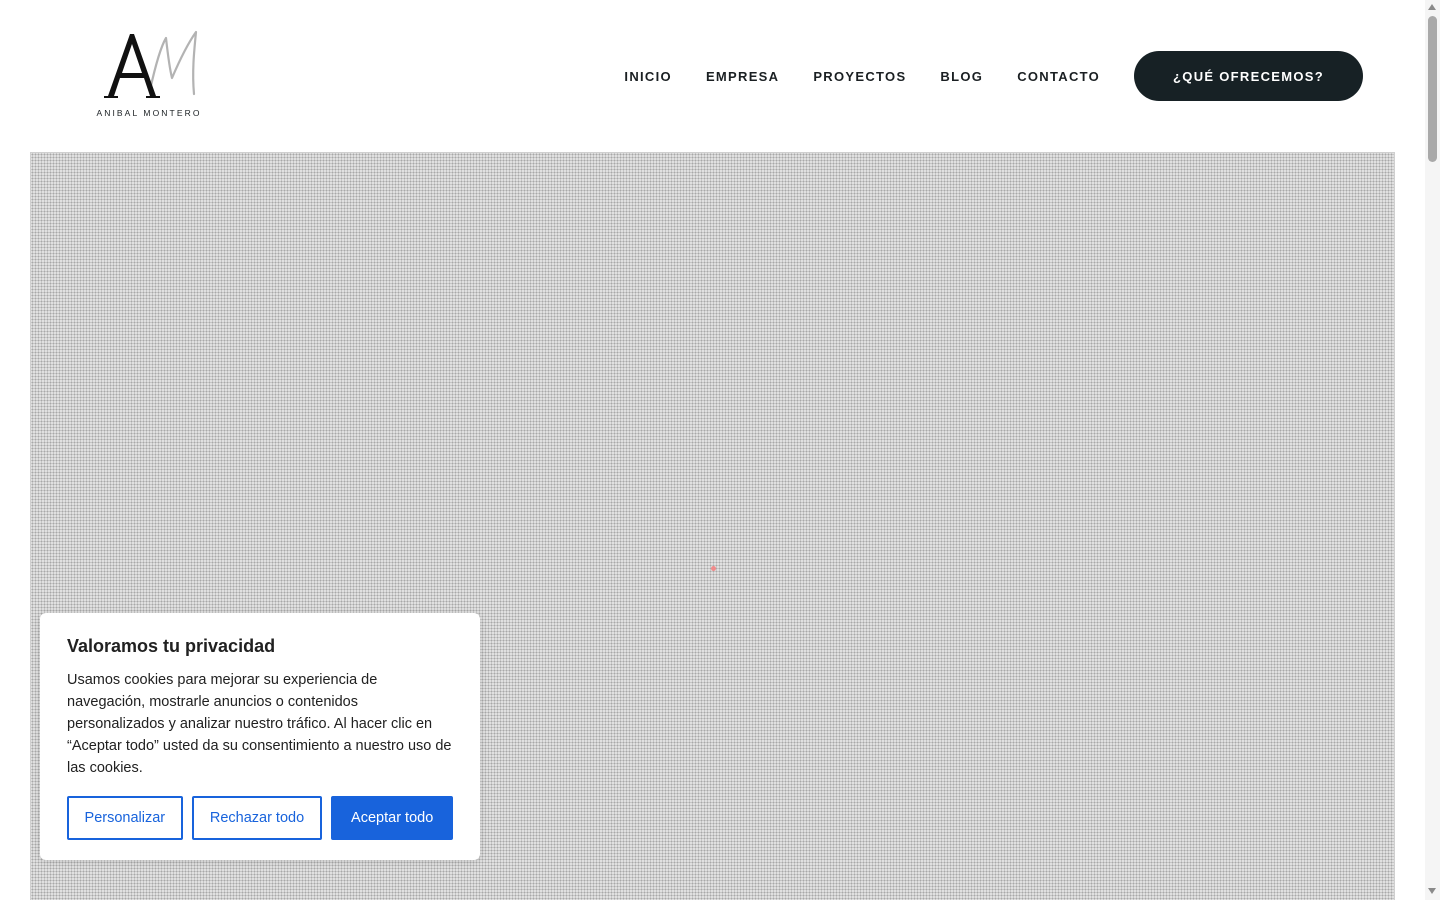 The image size is (1440, 900). What do you see at coordinates (648, 76) in the screenshot?
I see `nav-item-inicio: INICIO` at bounding box center [648, 76].